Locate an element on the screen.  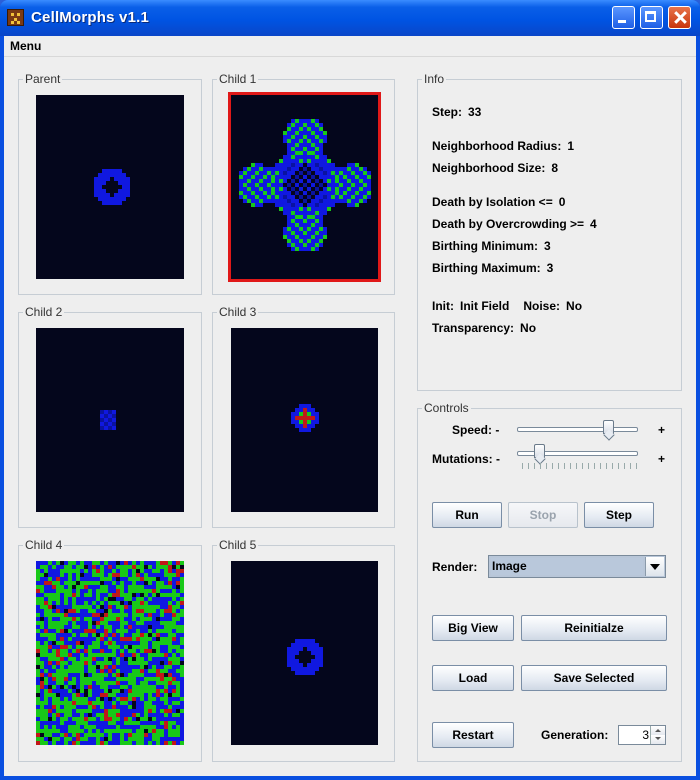
child5-panel: Child 5 is located at coordinates (303, 650).